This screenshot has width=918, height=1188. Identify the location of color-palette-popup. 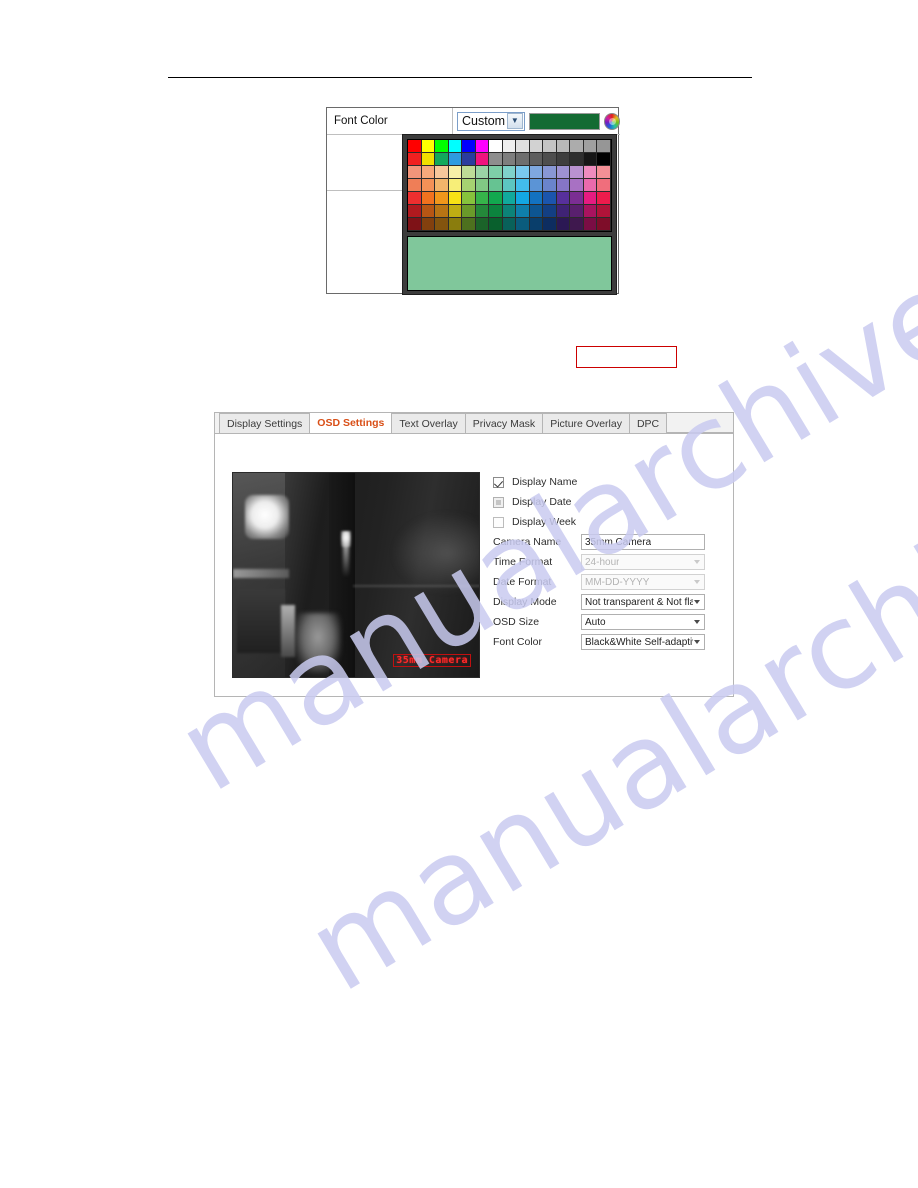
(509, 214).